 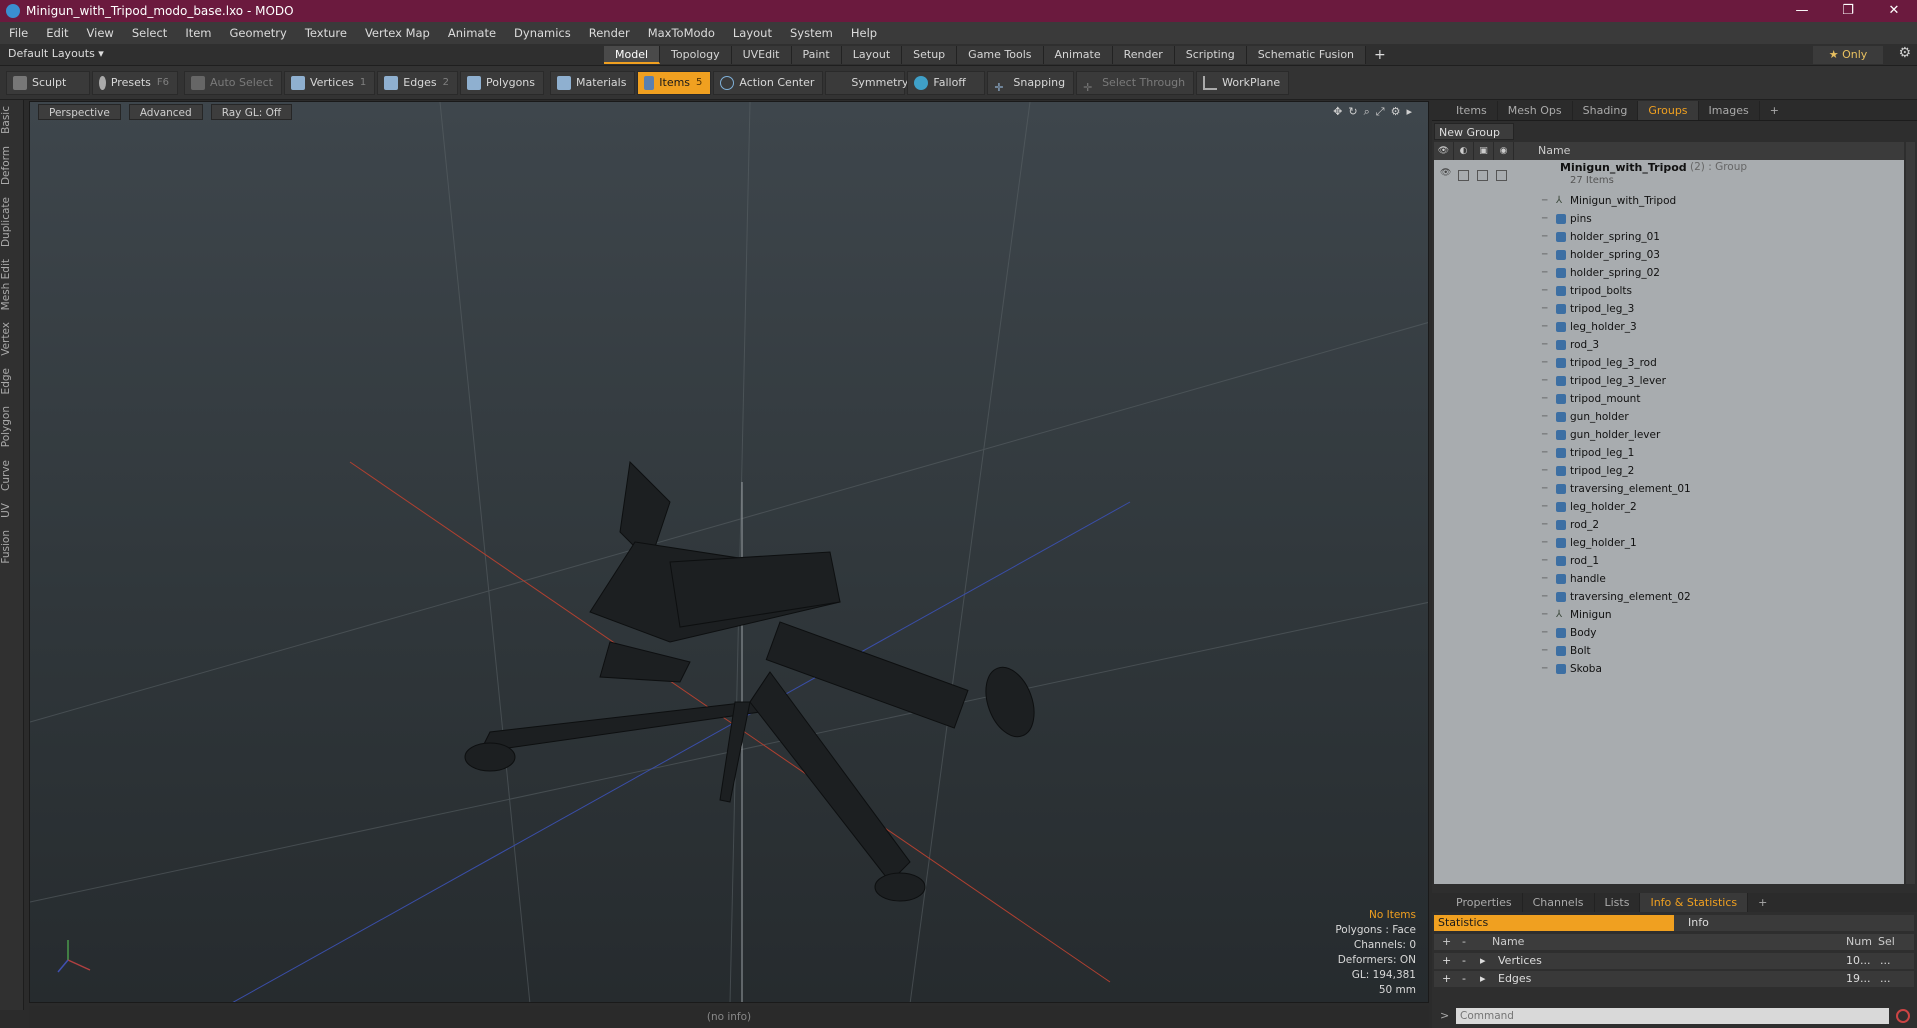 What do you see at coordinates (1409, 112) in the screenshot?
I see `viewport-menu-arrow-icon: ▸` at bounding box center [1409, 112].